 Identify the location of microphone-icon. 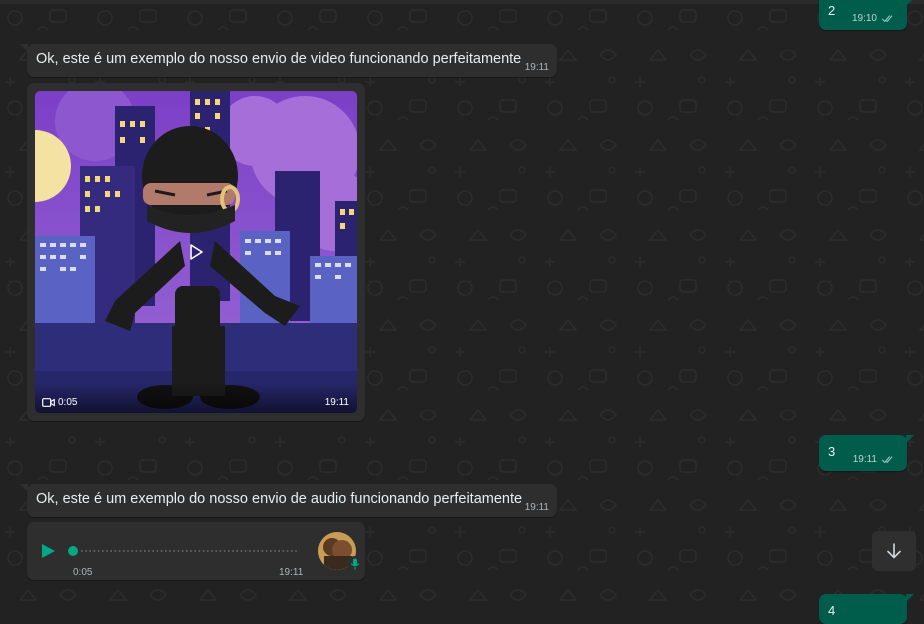
(355, 564).